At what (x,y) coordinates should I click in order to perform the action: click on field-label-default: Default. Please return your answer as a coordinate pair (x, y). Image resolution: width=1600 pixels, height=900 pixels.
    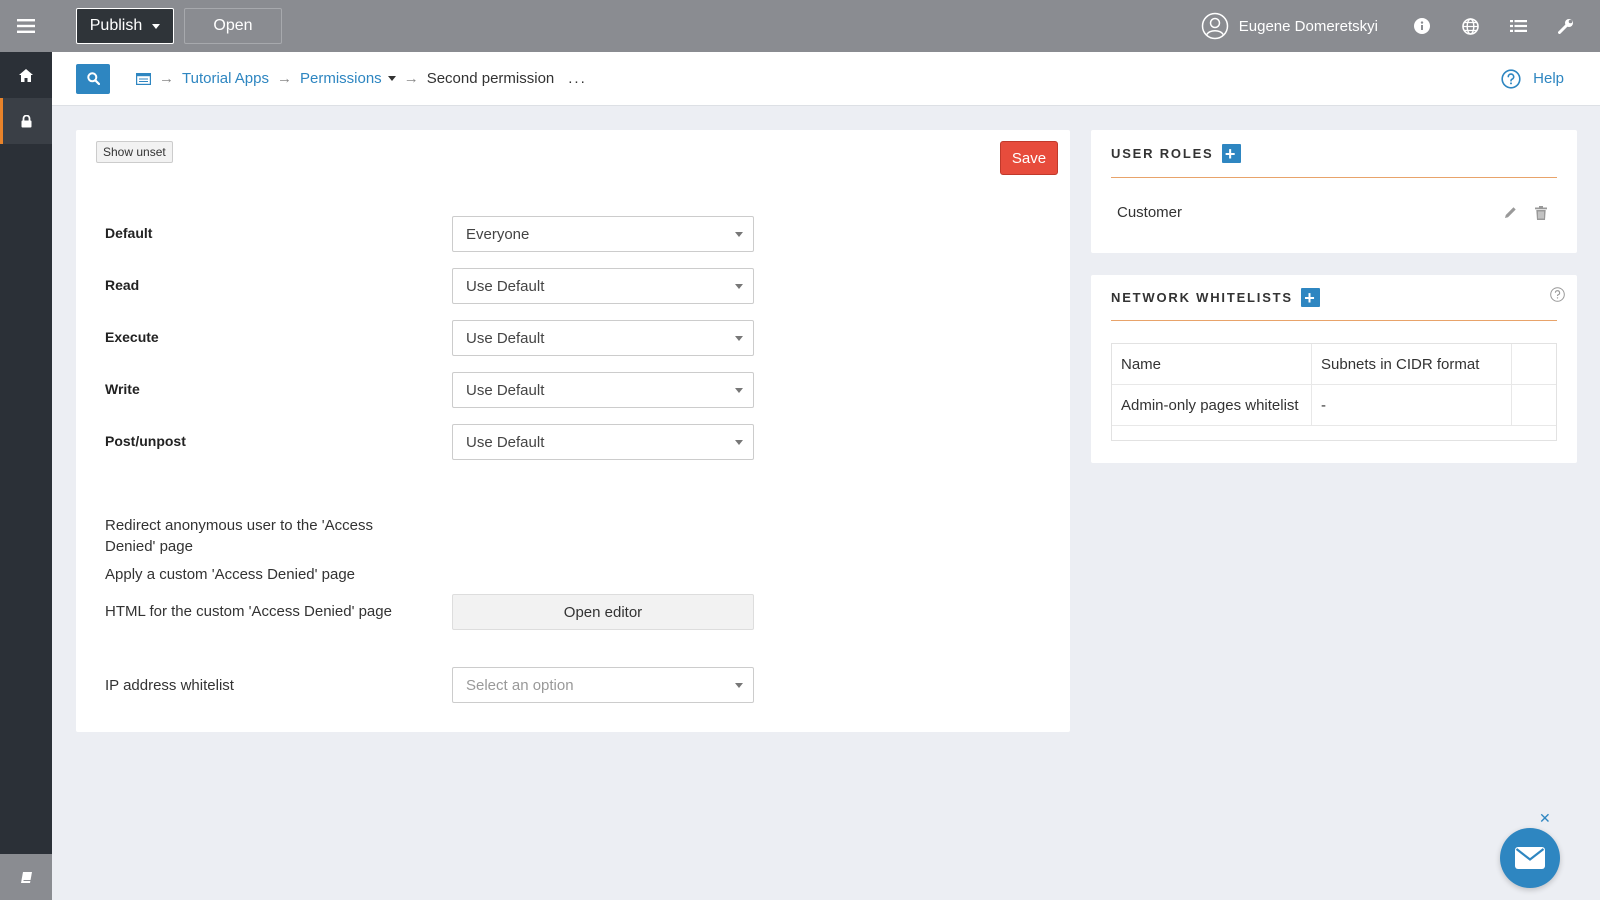
    Looking at the image, I should click on (129, 233).